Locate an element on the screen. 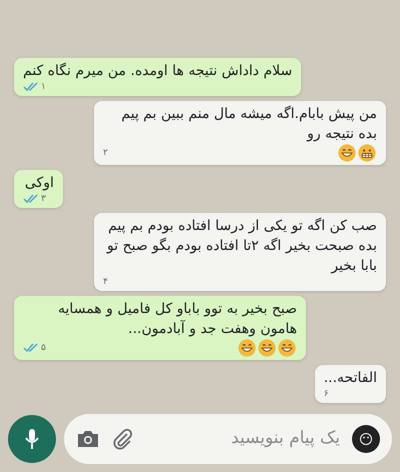 Image resolution: width=400 pixels, height=472 pixels. message-time: ۱ is located at coordinates (43, 87).